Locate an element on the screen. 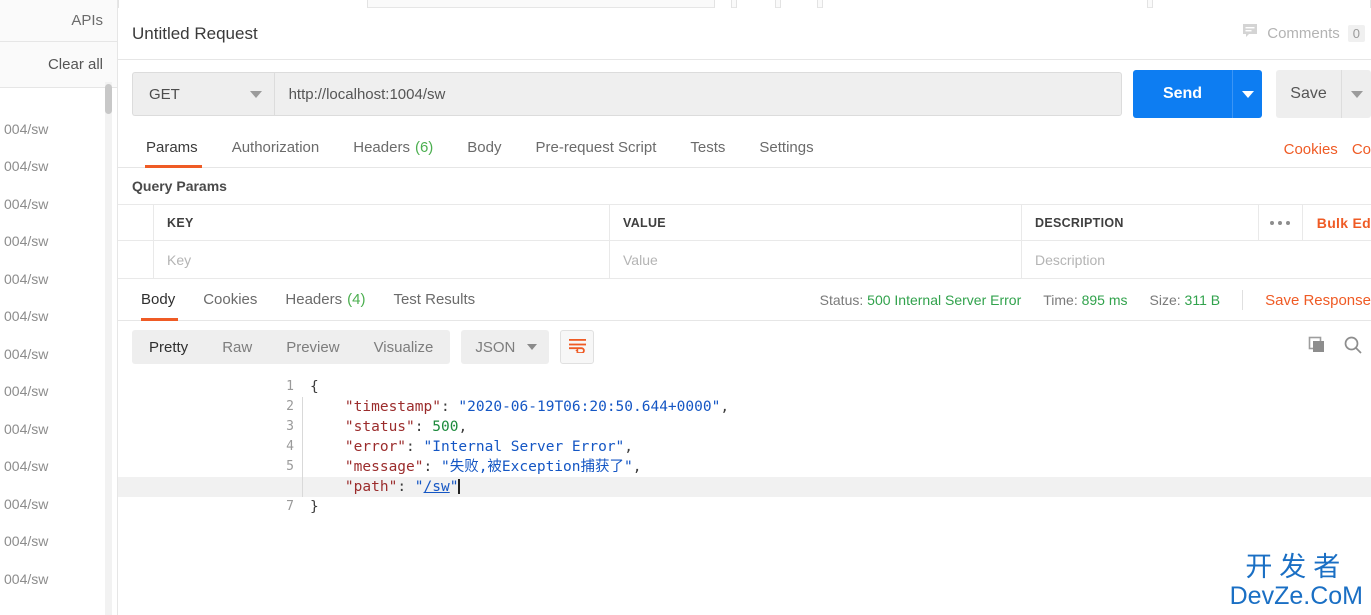 This screenshot has height=615, width=1371. save-options-button is located at coordinates (1356, 94).